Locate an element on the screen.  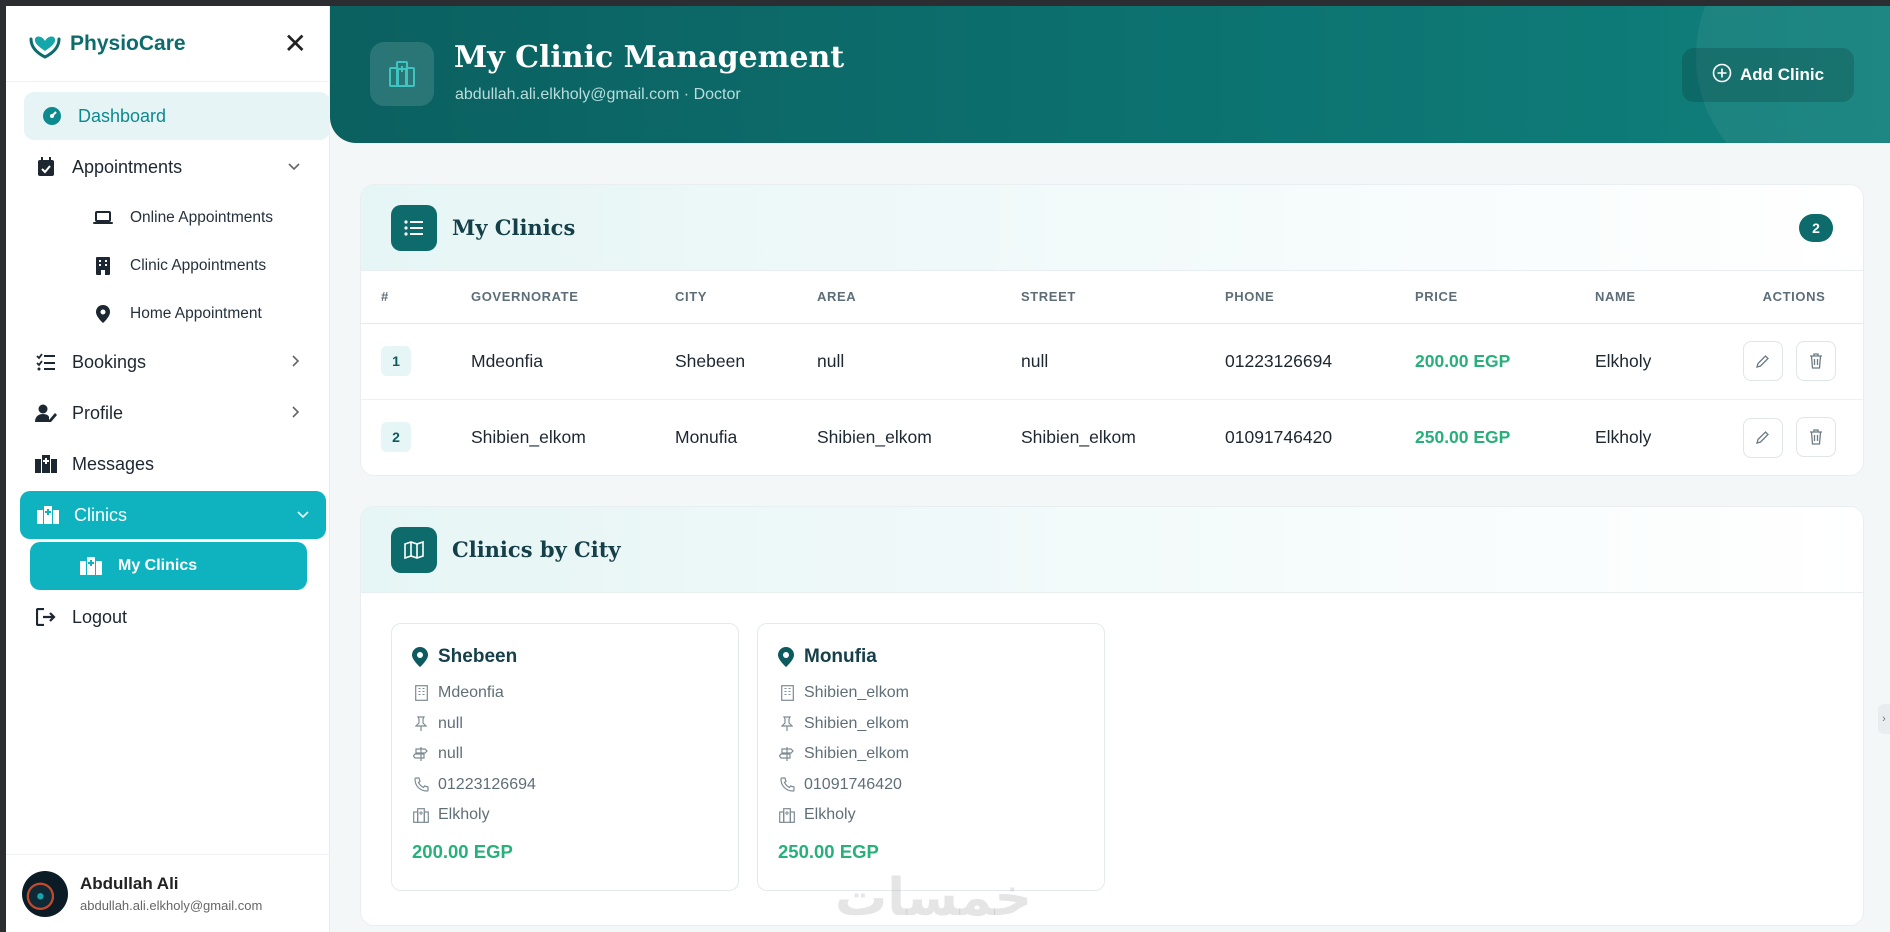
clinic-count-badge: 2 is located at coordinates (1816, 227).